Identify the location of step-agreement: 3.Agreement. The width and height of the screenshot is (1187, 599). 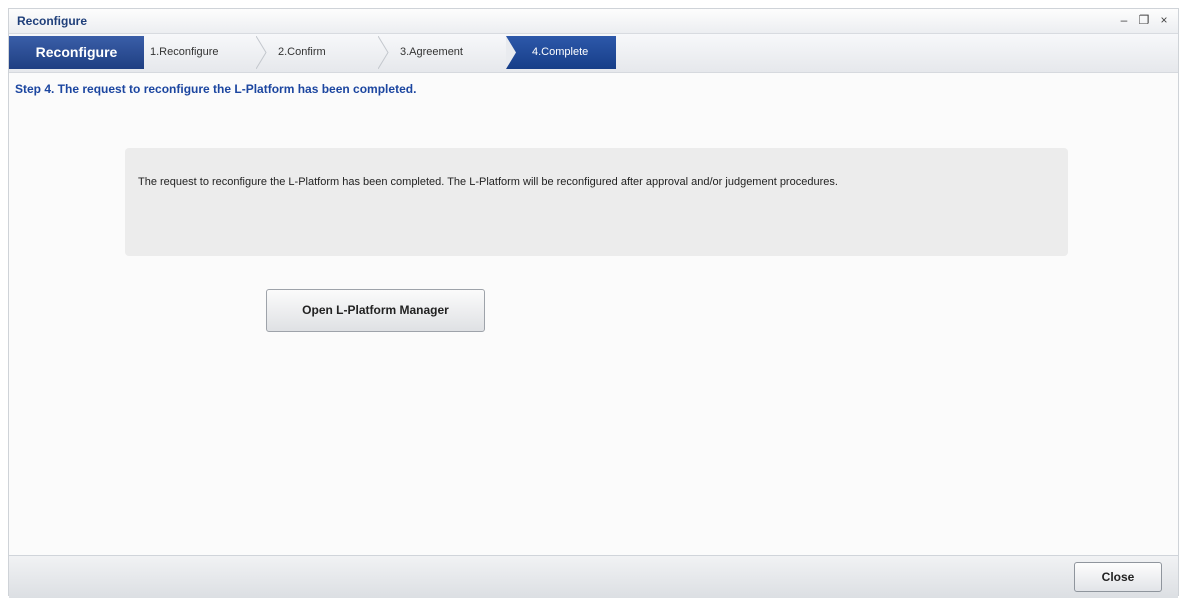
(446, 52).